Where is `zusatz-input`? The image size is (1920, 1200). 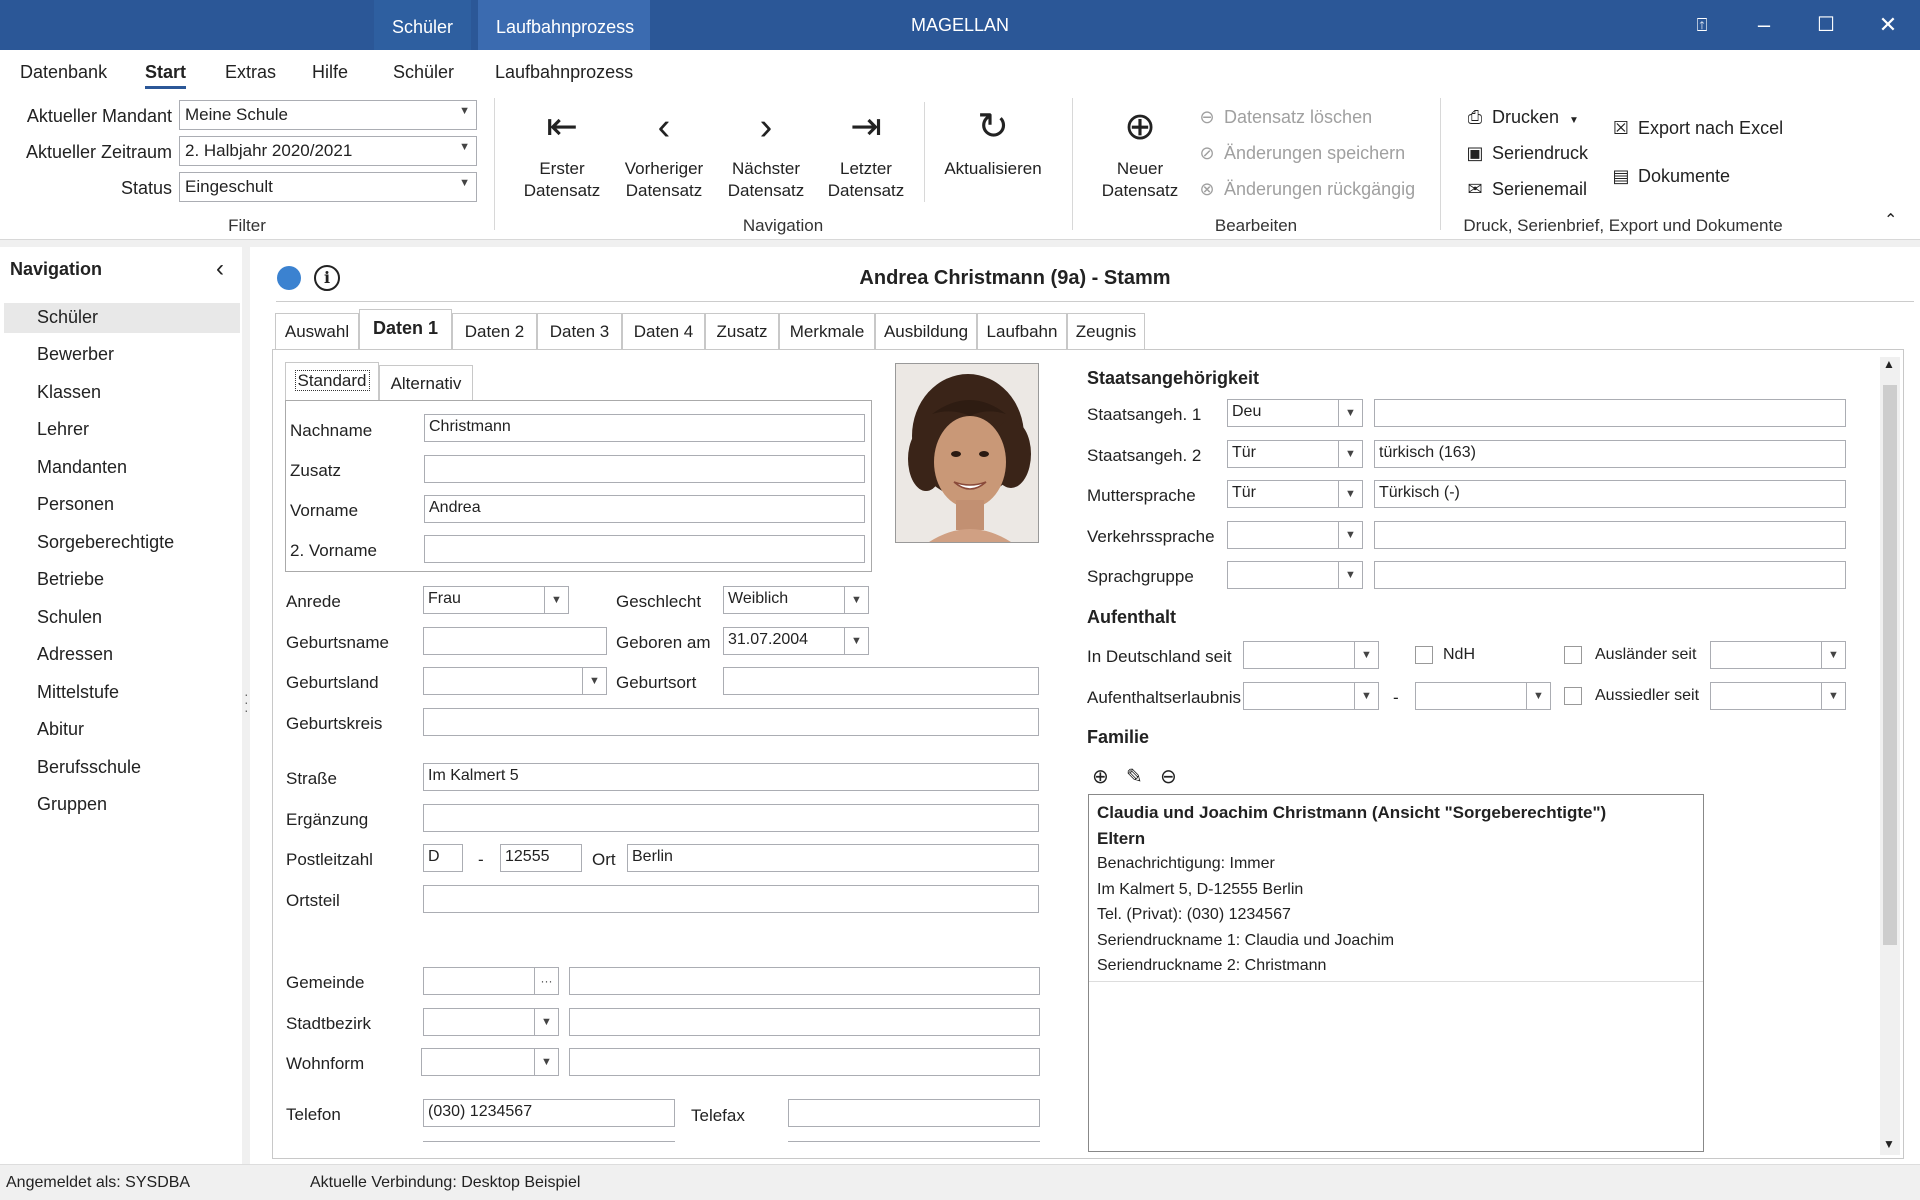 zusatz-input is located at coordinates (644, 469).